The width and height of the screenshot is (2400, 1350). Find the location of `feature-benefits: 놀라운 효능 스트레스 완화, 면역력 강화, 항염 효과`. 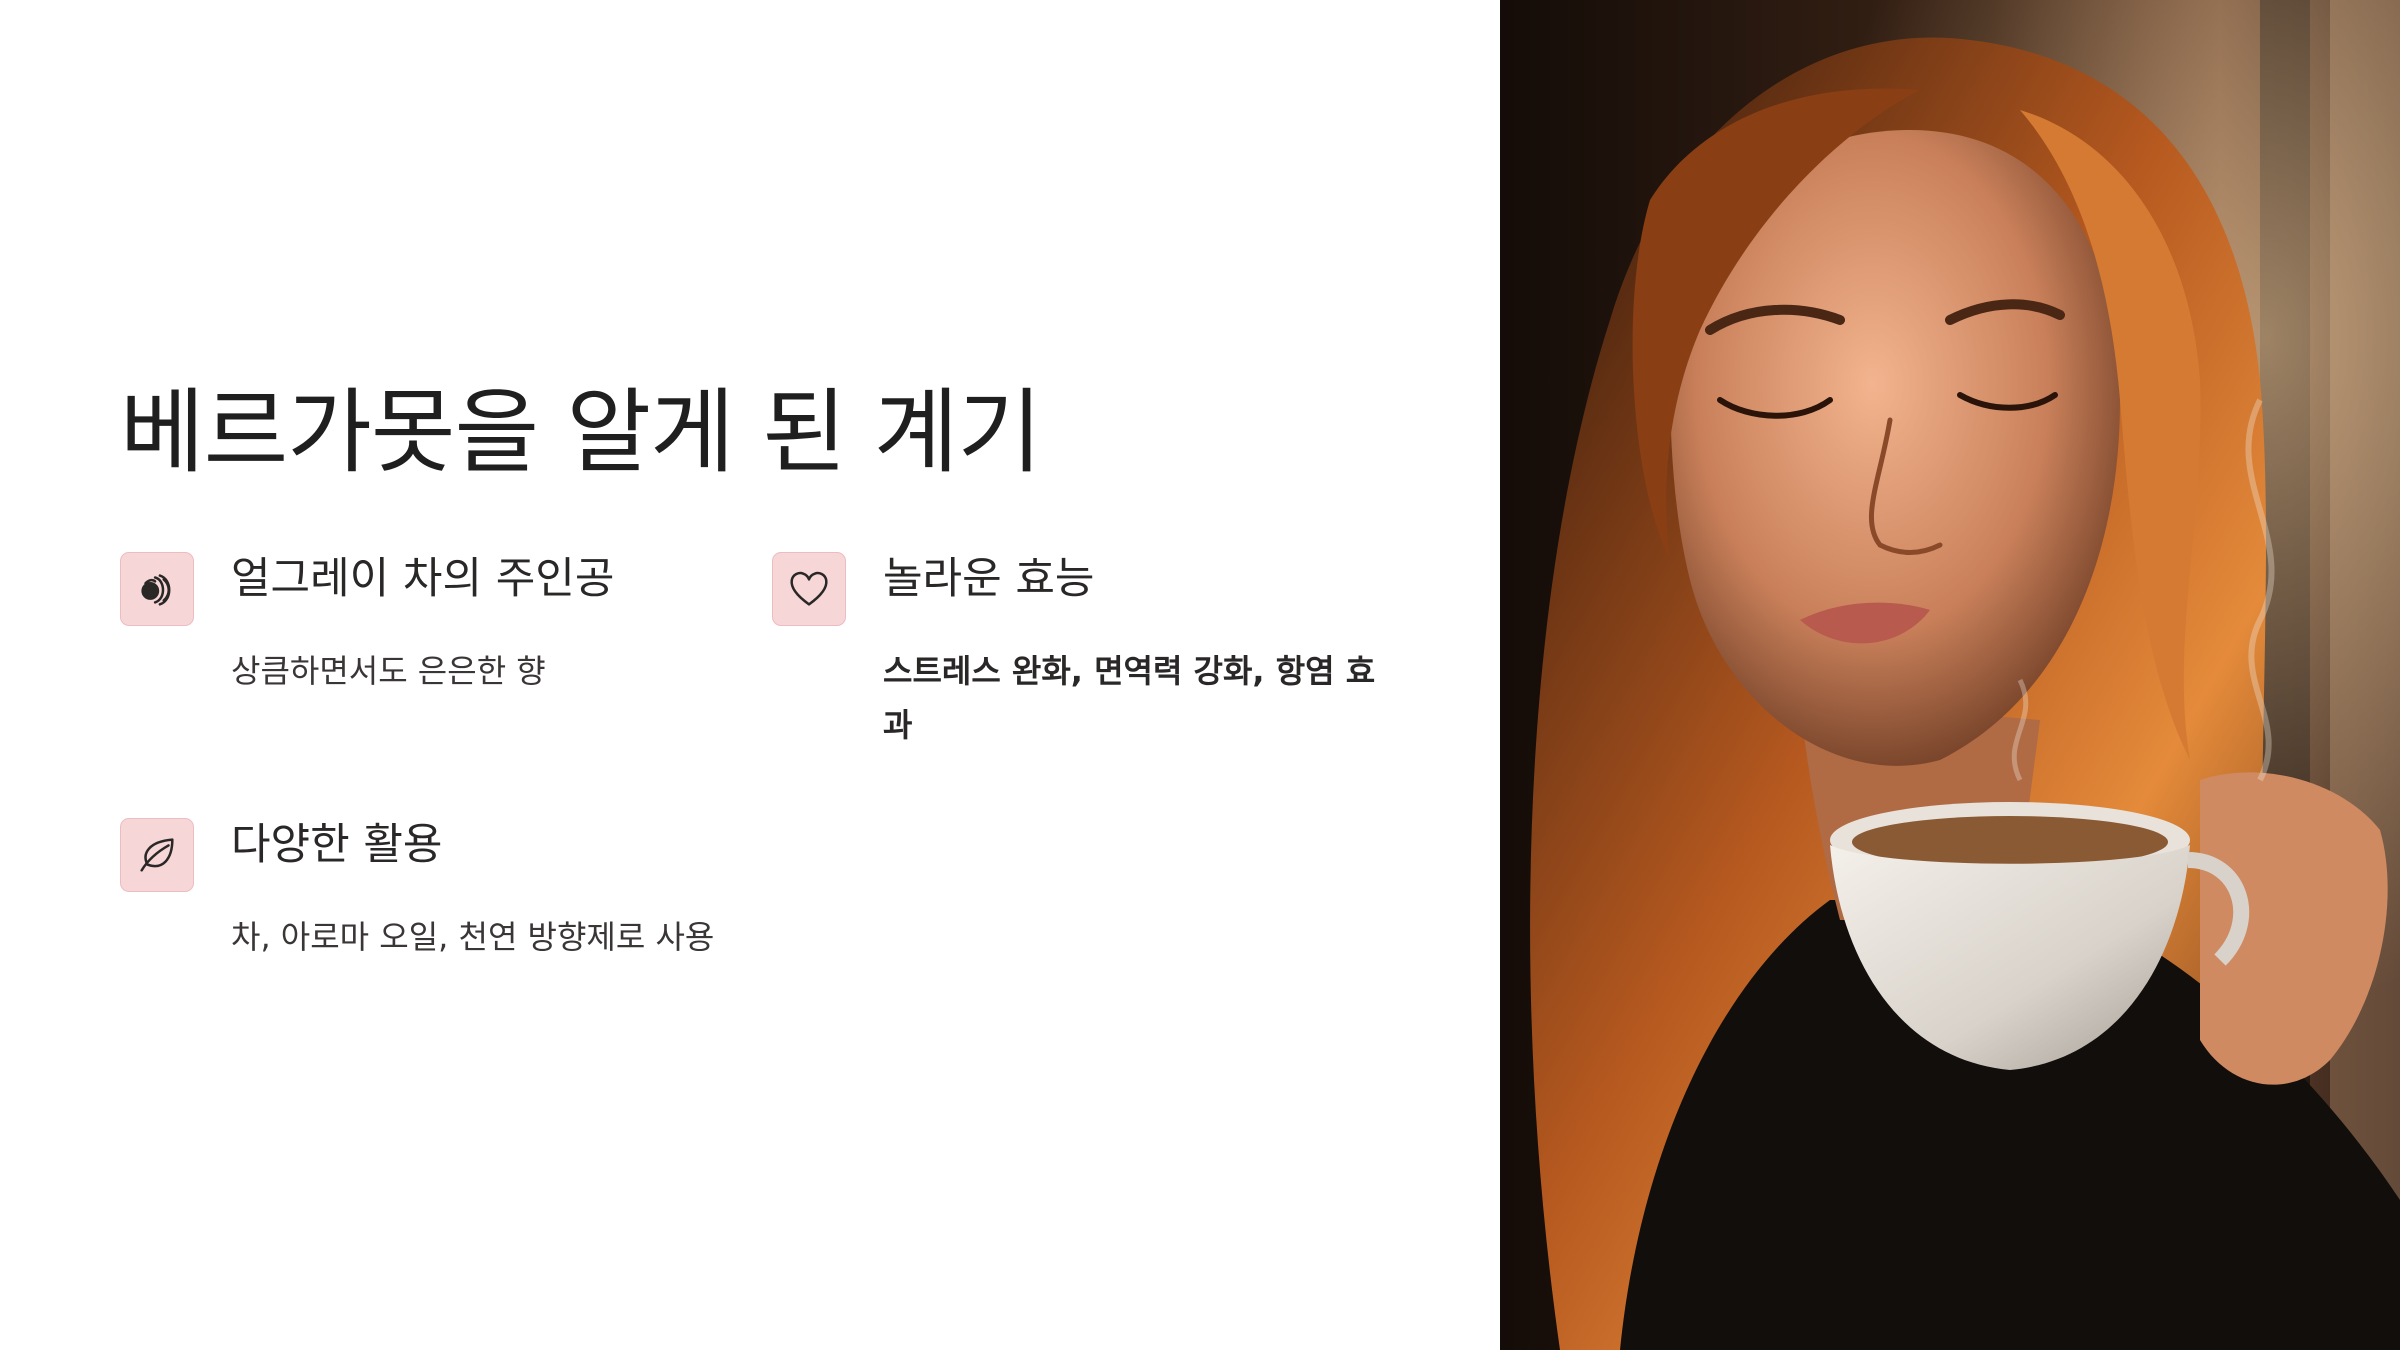

feature-benefits: 놀라운 효능 스트레스 완화, 면역력 강화, 항염 효과 is located at coordinates (1092, 652).